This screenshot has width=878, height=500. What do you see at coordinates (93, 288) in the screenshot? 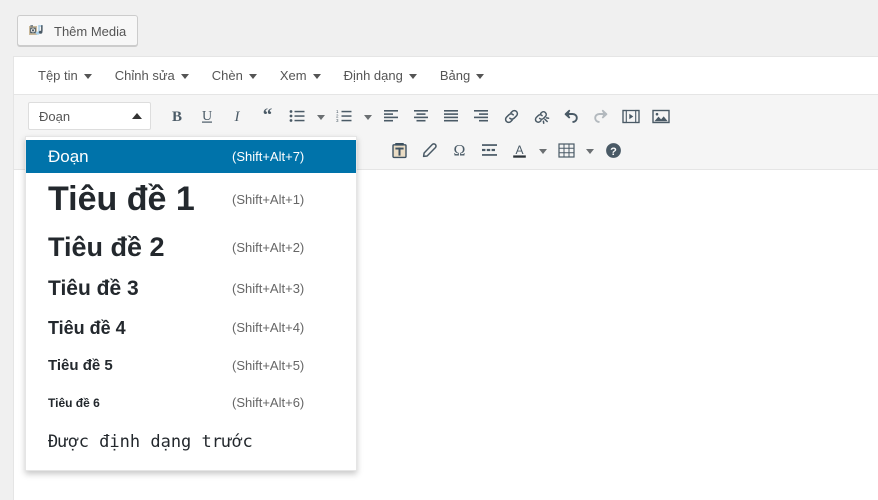
I see `format-option-heading-3-label: Tiêu đề 3` at bounding box center [93, 288].